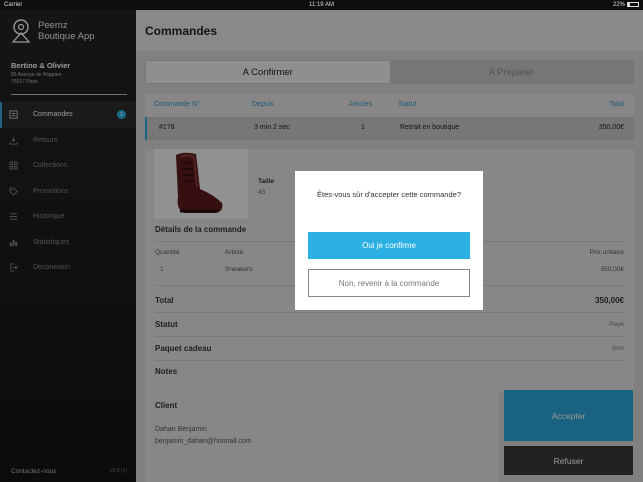 The height and width of the screenshot is (482, 643). I want to click on status-bar: Carrier 11:19 AM 22%, so click(321, 5).